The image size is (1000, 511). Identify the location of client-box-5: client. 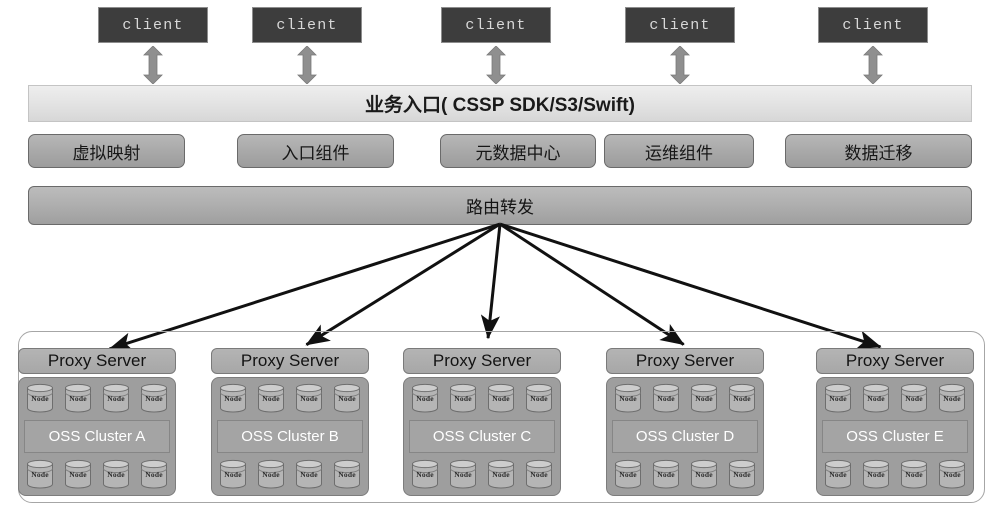
(873, 25).